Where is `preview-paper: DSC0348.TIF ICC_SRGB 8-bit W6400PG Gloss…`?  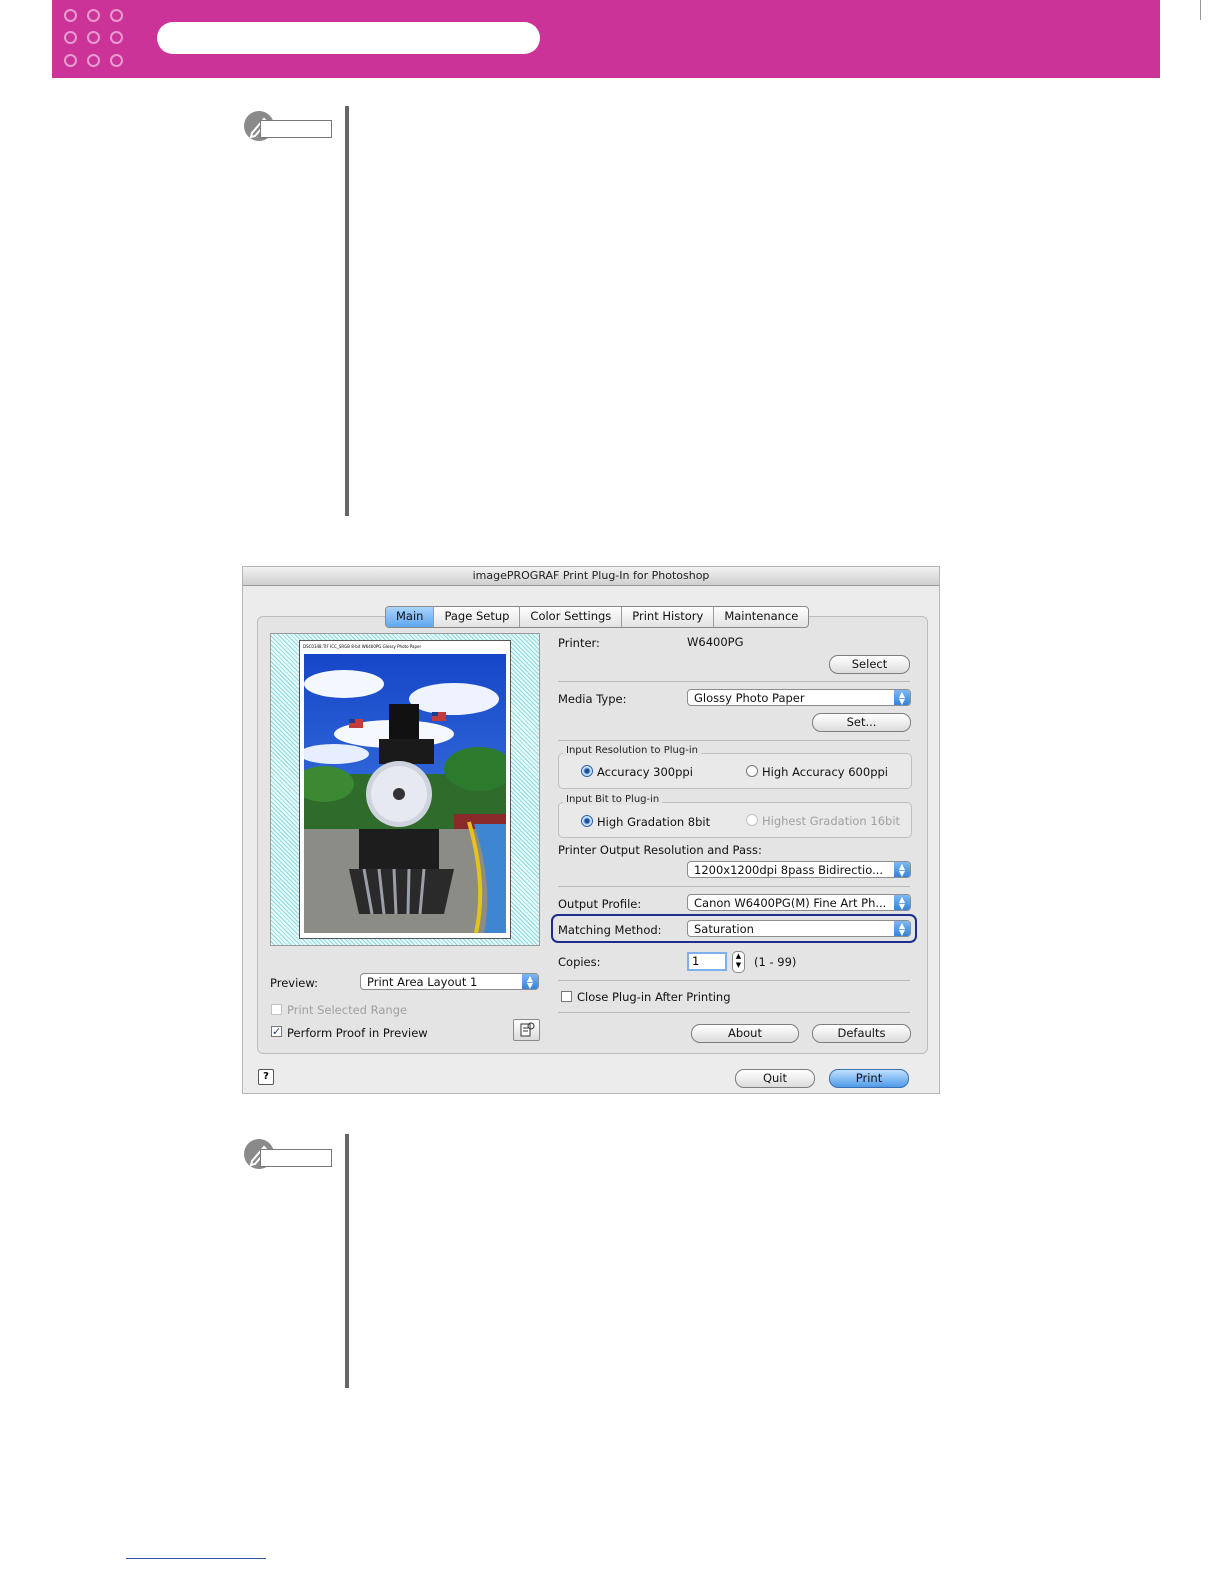
preview-paper: DSC0348.TIF ICC_SRGB 8-bit W6400PG Gloss… is located at coordinates (405, 789).